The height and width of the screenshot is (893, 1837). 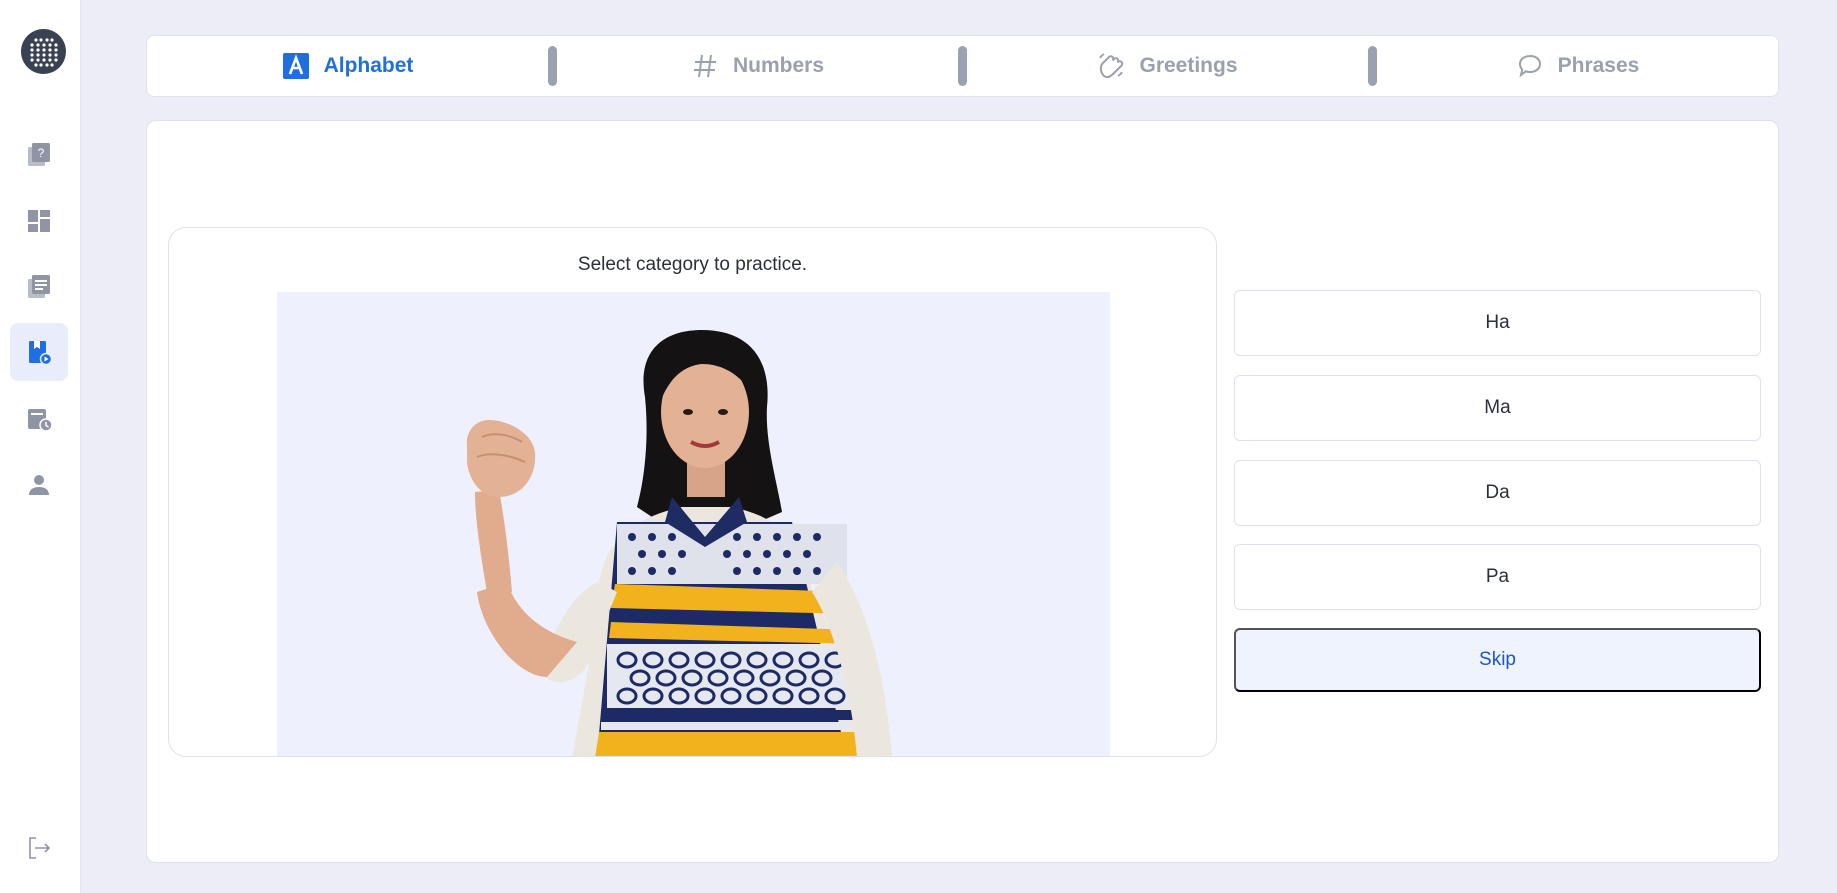 I want to click on answer-option: Pa, so click(x=1497, y=577).